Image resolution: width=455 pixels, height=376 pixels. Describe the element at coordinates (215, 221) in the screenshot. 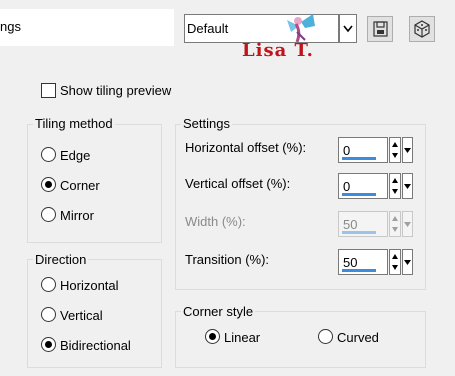

I see `width-label: Width (%):` at that location.